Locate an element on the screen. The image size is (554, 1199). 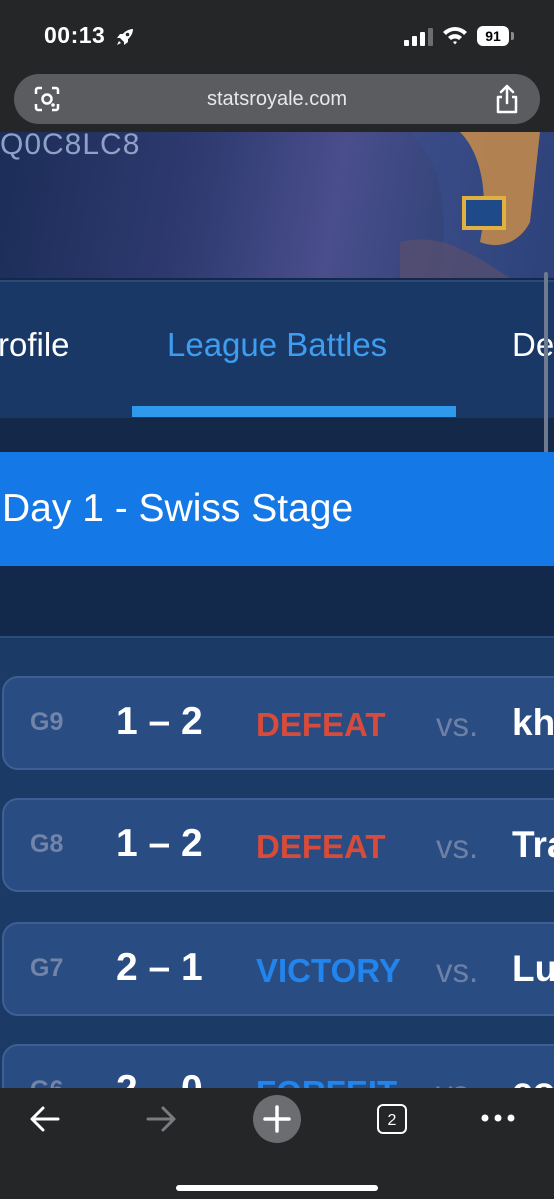
battle-result: VICTORY is located at coordinates (328, 970).